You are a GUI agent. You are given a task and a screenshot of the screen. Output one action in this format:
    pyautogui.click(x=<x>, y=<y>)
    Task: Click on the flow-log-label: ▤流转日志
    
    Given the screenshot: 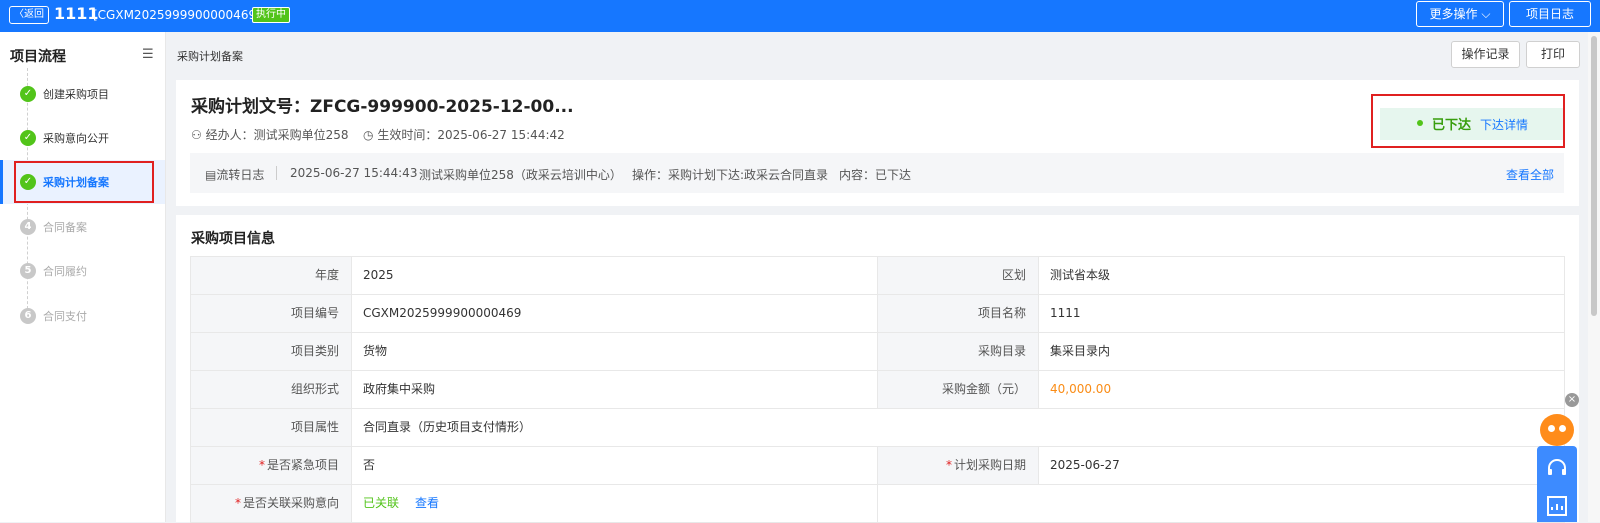 What is the action you would take?
    pyautogui.click(x=234, y=174)
    